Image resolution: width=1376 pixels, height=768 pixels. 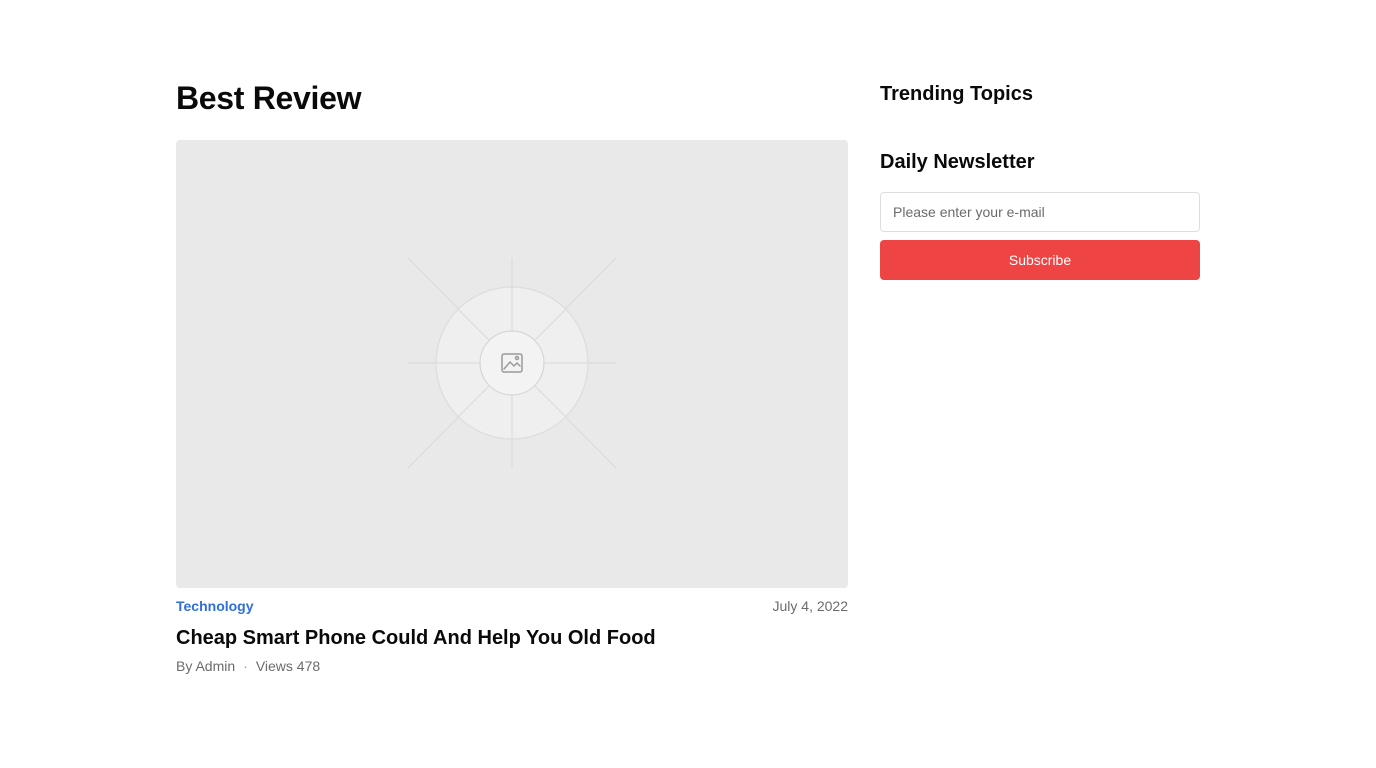 What do you see at coordinates (956, 94) in the screenshot?
I see `trending-topics-heading: Trending Topics` at bounding box center [956, 94].